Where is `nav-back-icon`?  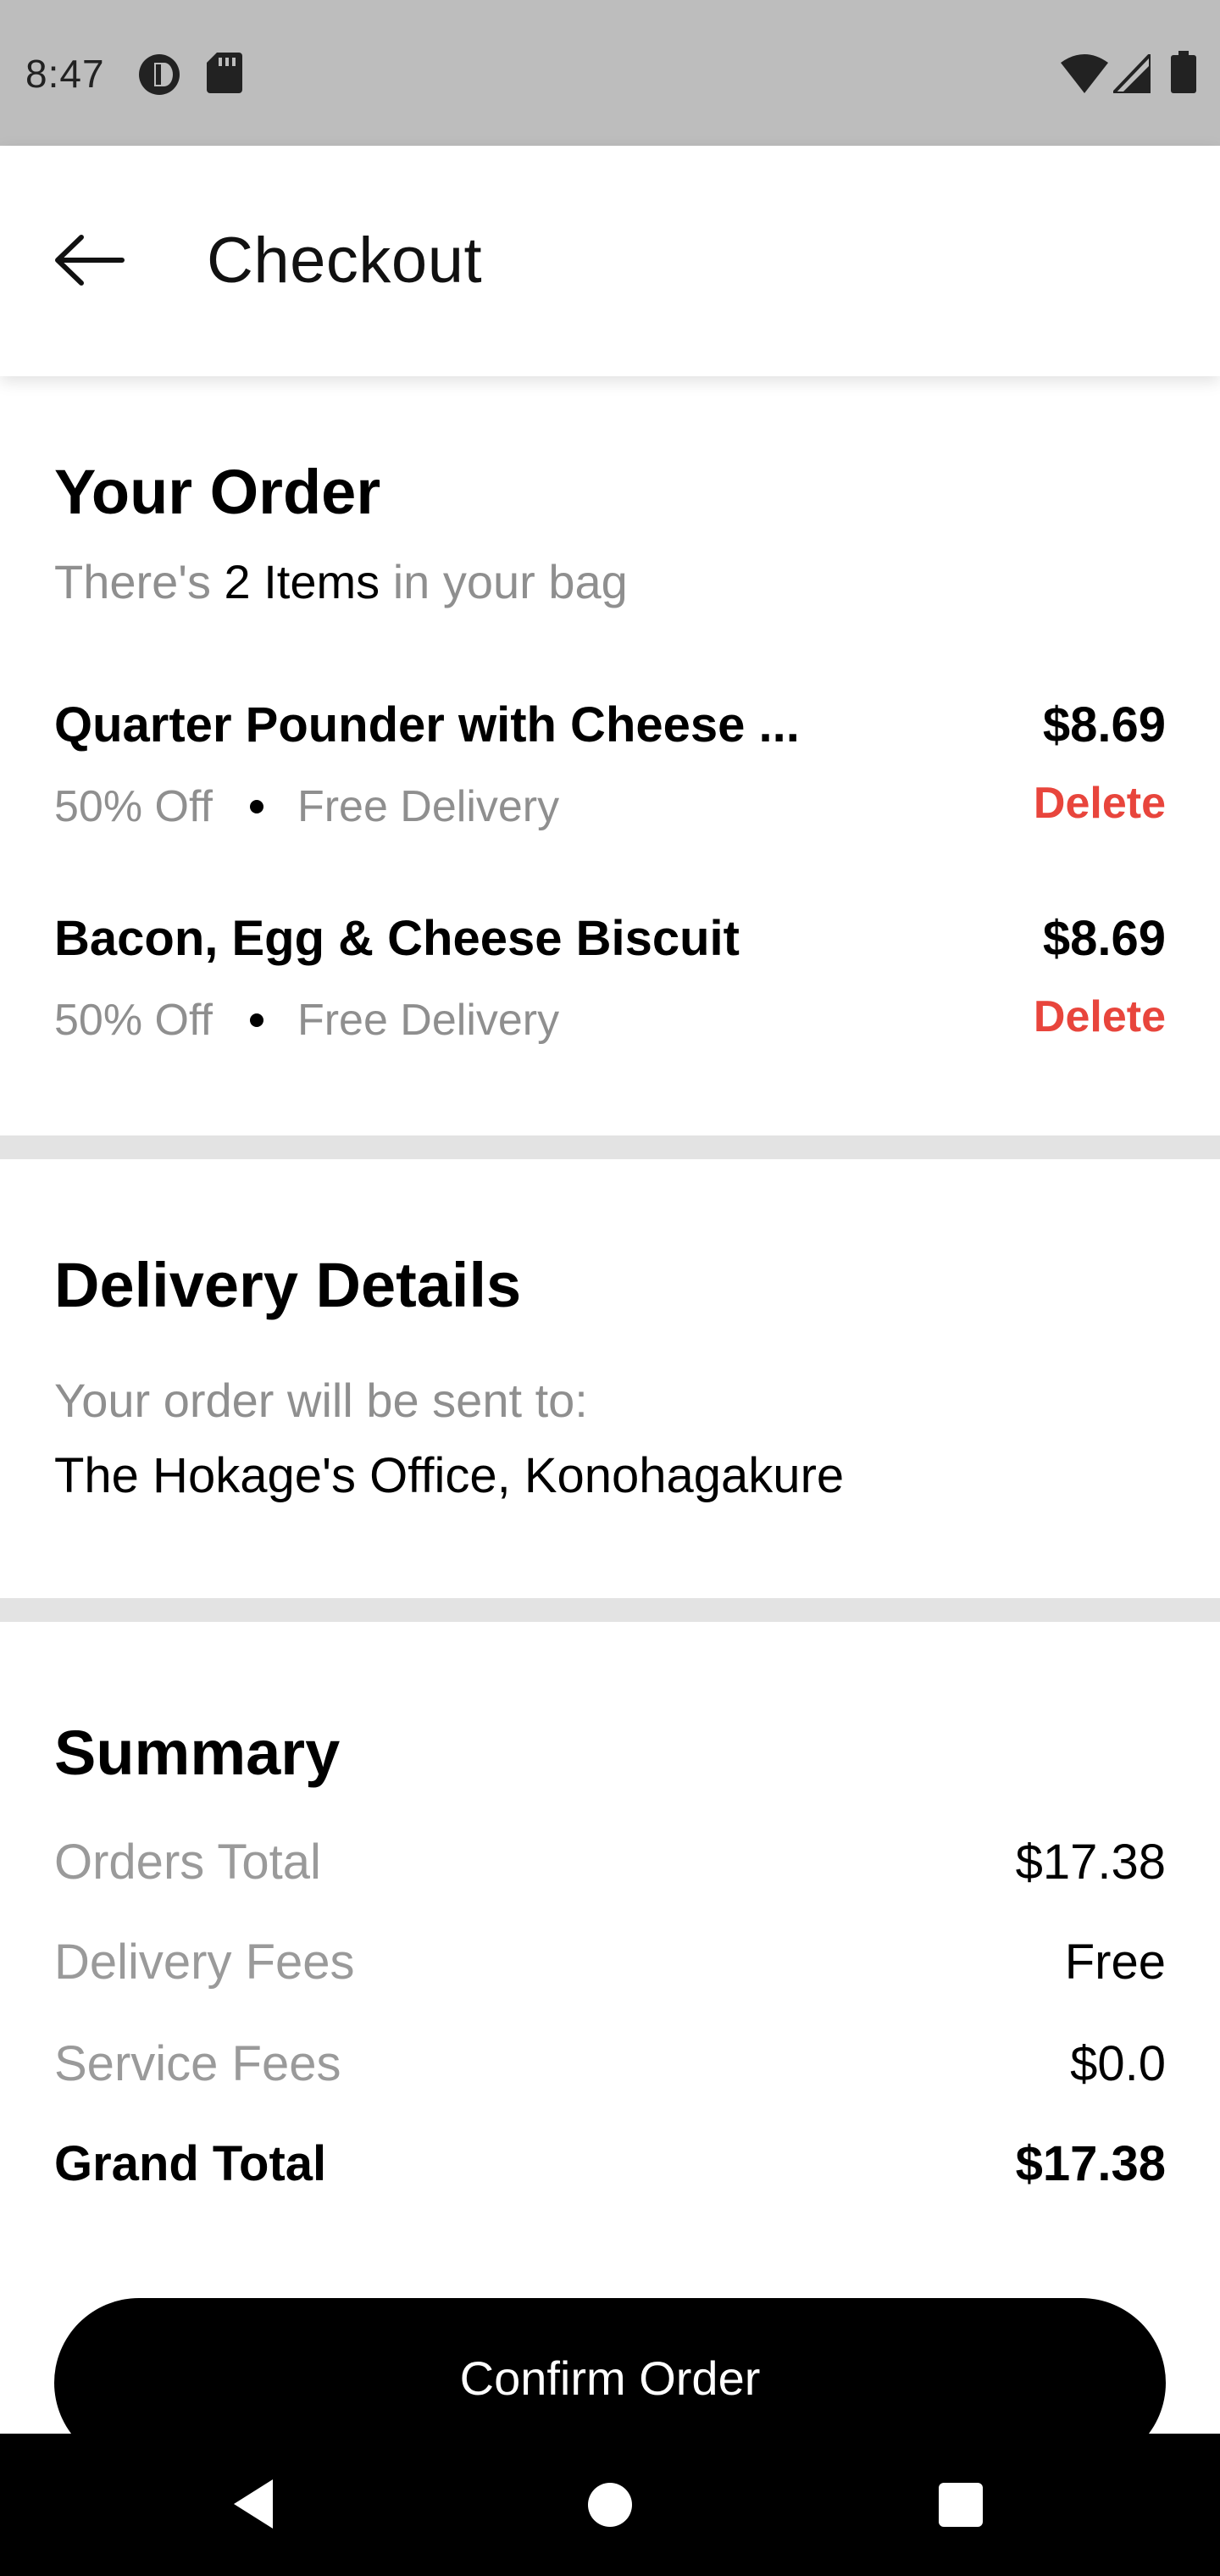
nav-back-icon is located at coordinates (254, 2504).